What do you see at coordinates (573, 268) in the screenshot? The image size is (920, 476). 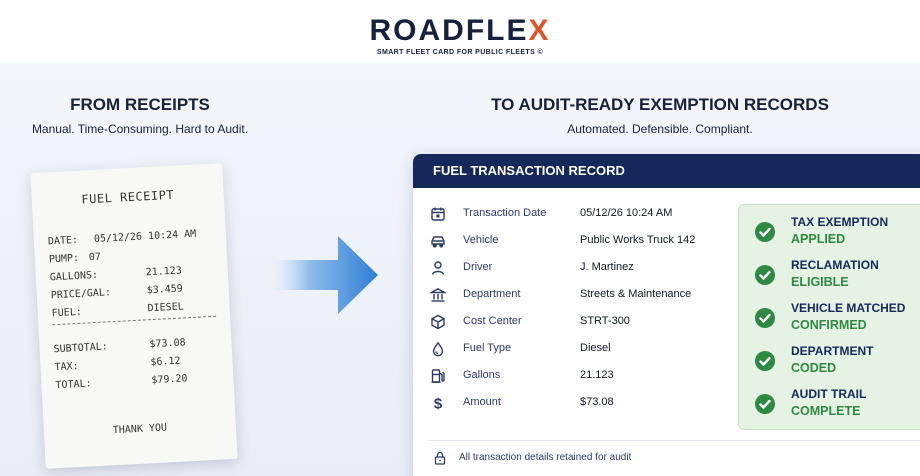 I see `field-driver: Driver J. Martinez` at bounding box center [573, 268].